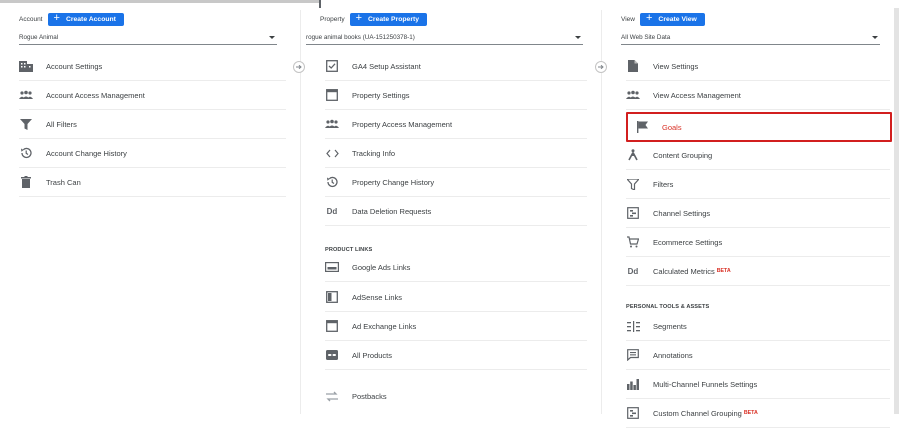 The width and height of the screenshot is (904, 428). Describe the element at coordinates (758, 184) in the screenshot. I see `filters-item: Filters` at that location.